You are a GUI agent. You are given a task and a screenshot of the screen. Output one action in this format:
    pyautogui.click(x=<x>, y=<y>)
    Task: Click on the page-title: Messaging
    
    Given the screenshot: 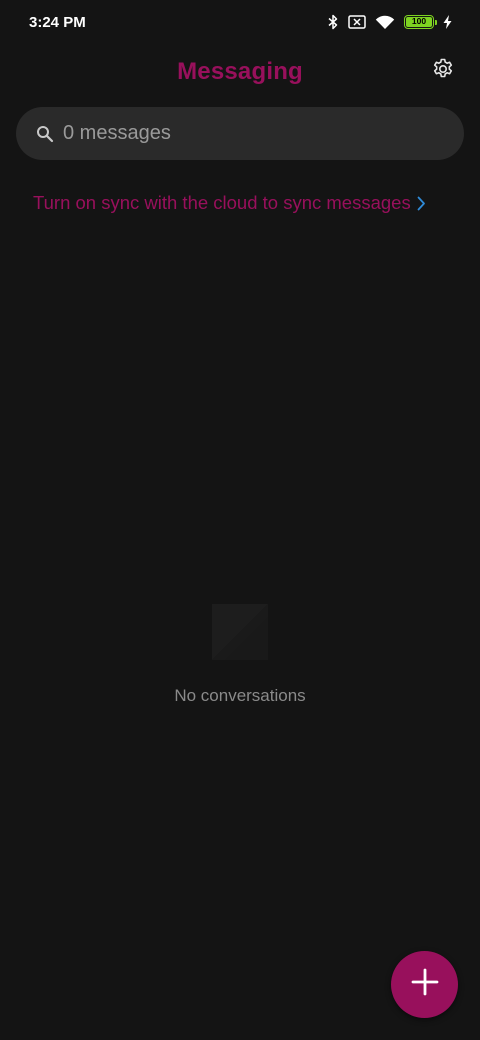 What is the action you would take?
    pyautogui.click(x=240, y=71)
    